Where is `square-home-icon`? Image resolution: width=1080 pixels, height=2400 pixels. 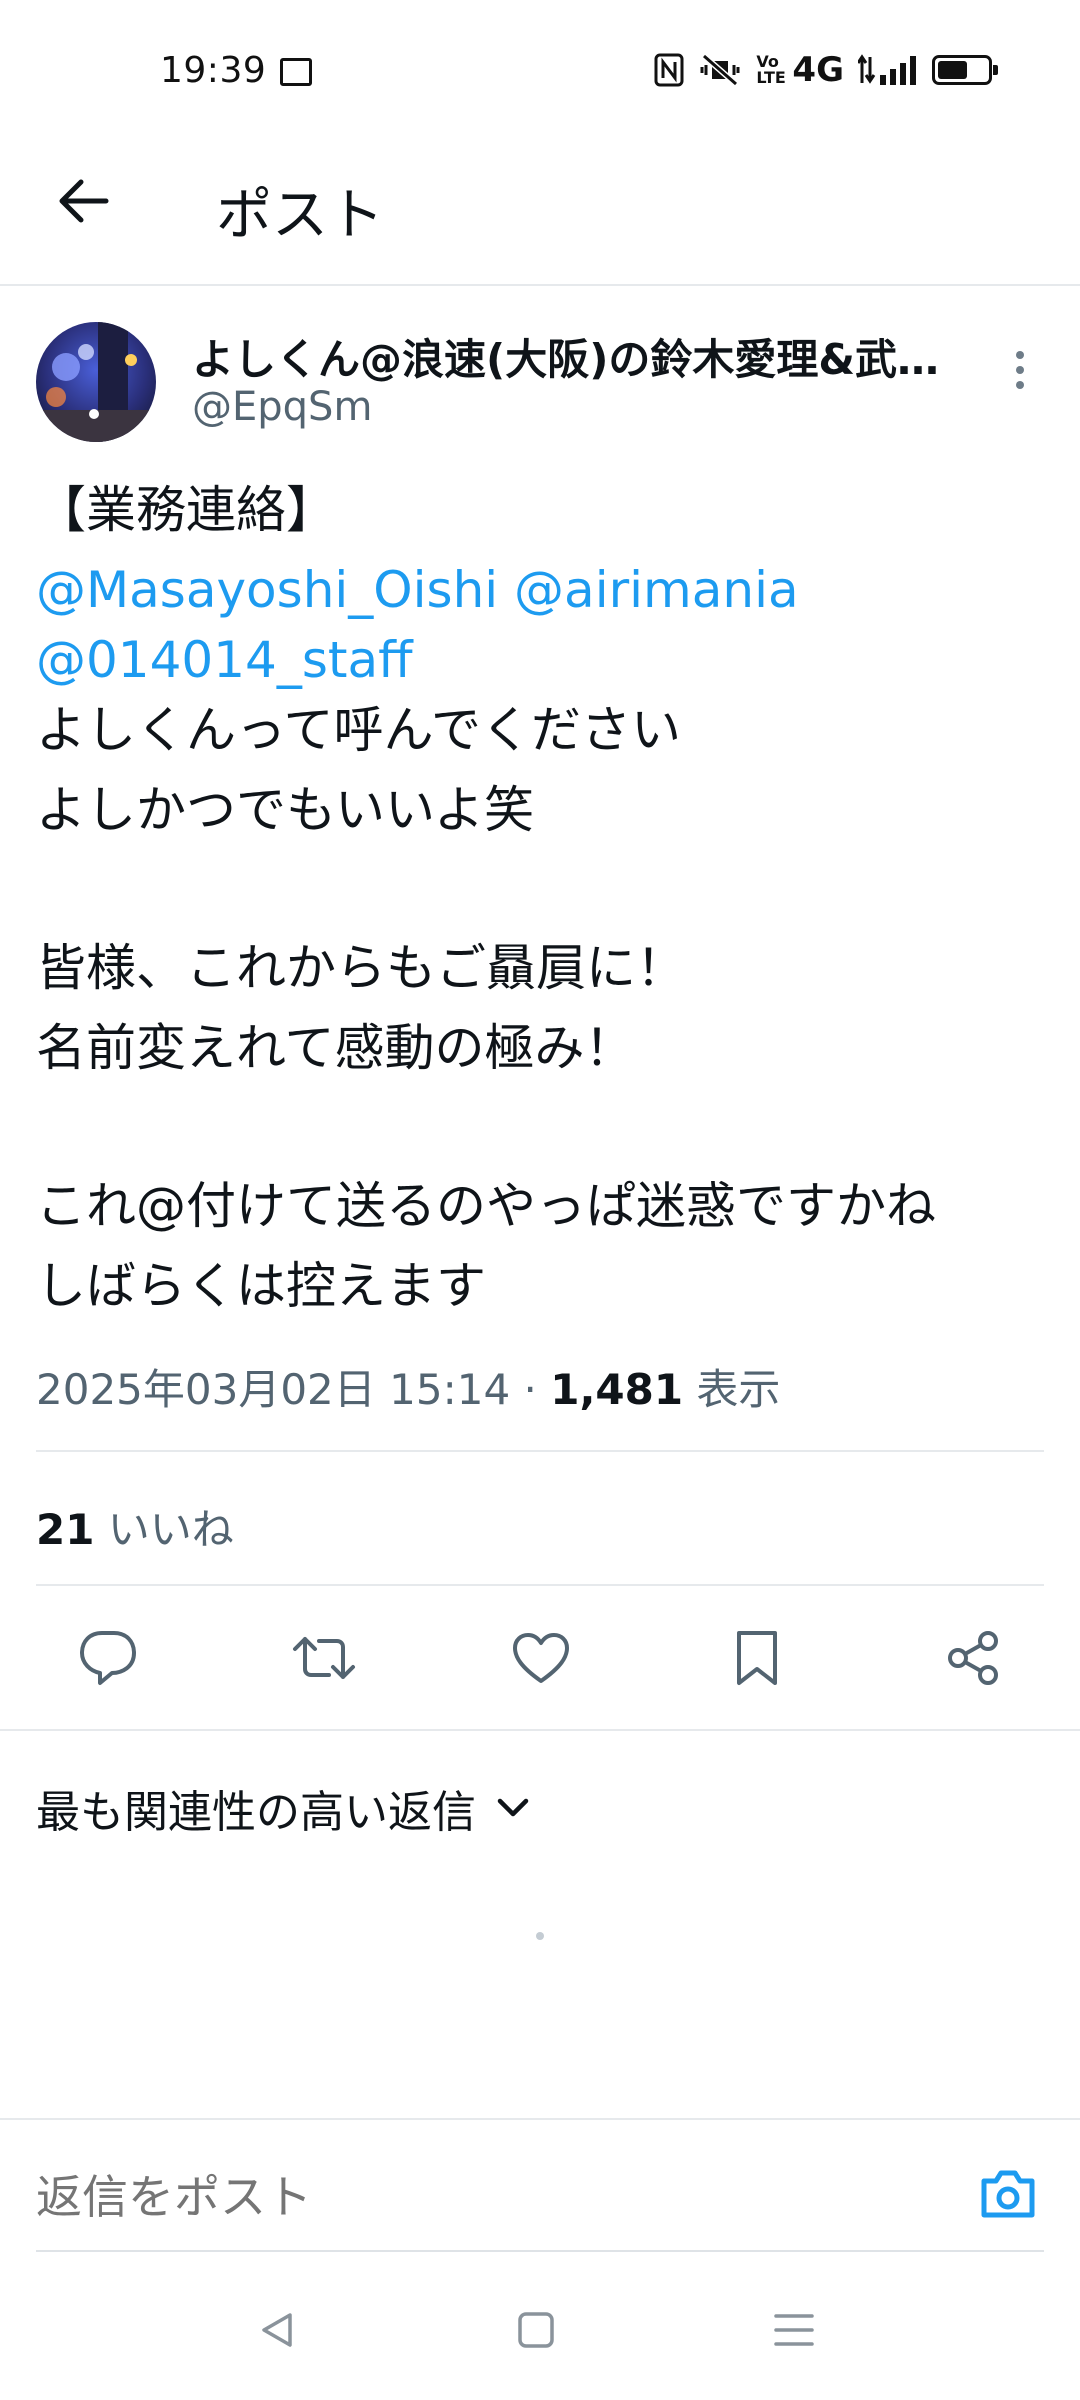
square-home-icon is located at coordinates (536, 2330).